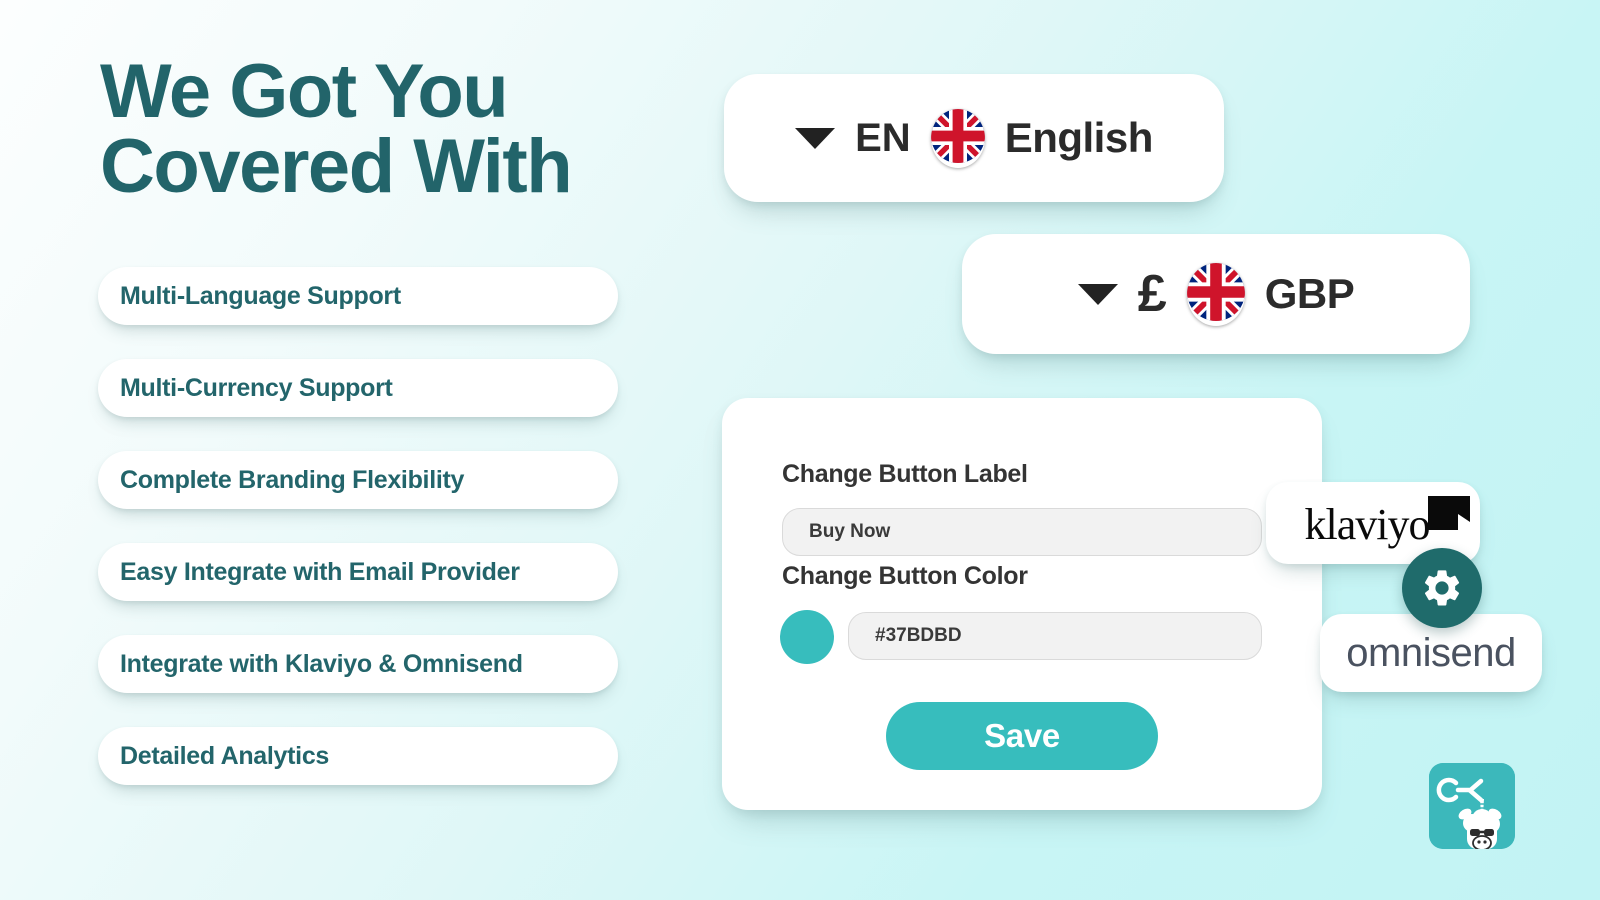  Describe the element at coordinates (1022, 736) in the screenshot. I see `save-button: Save` at that location.